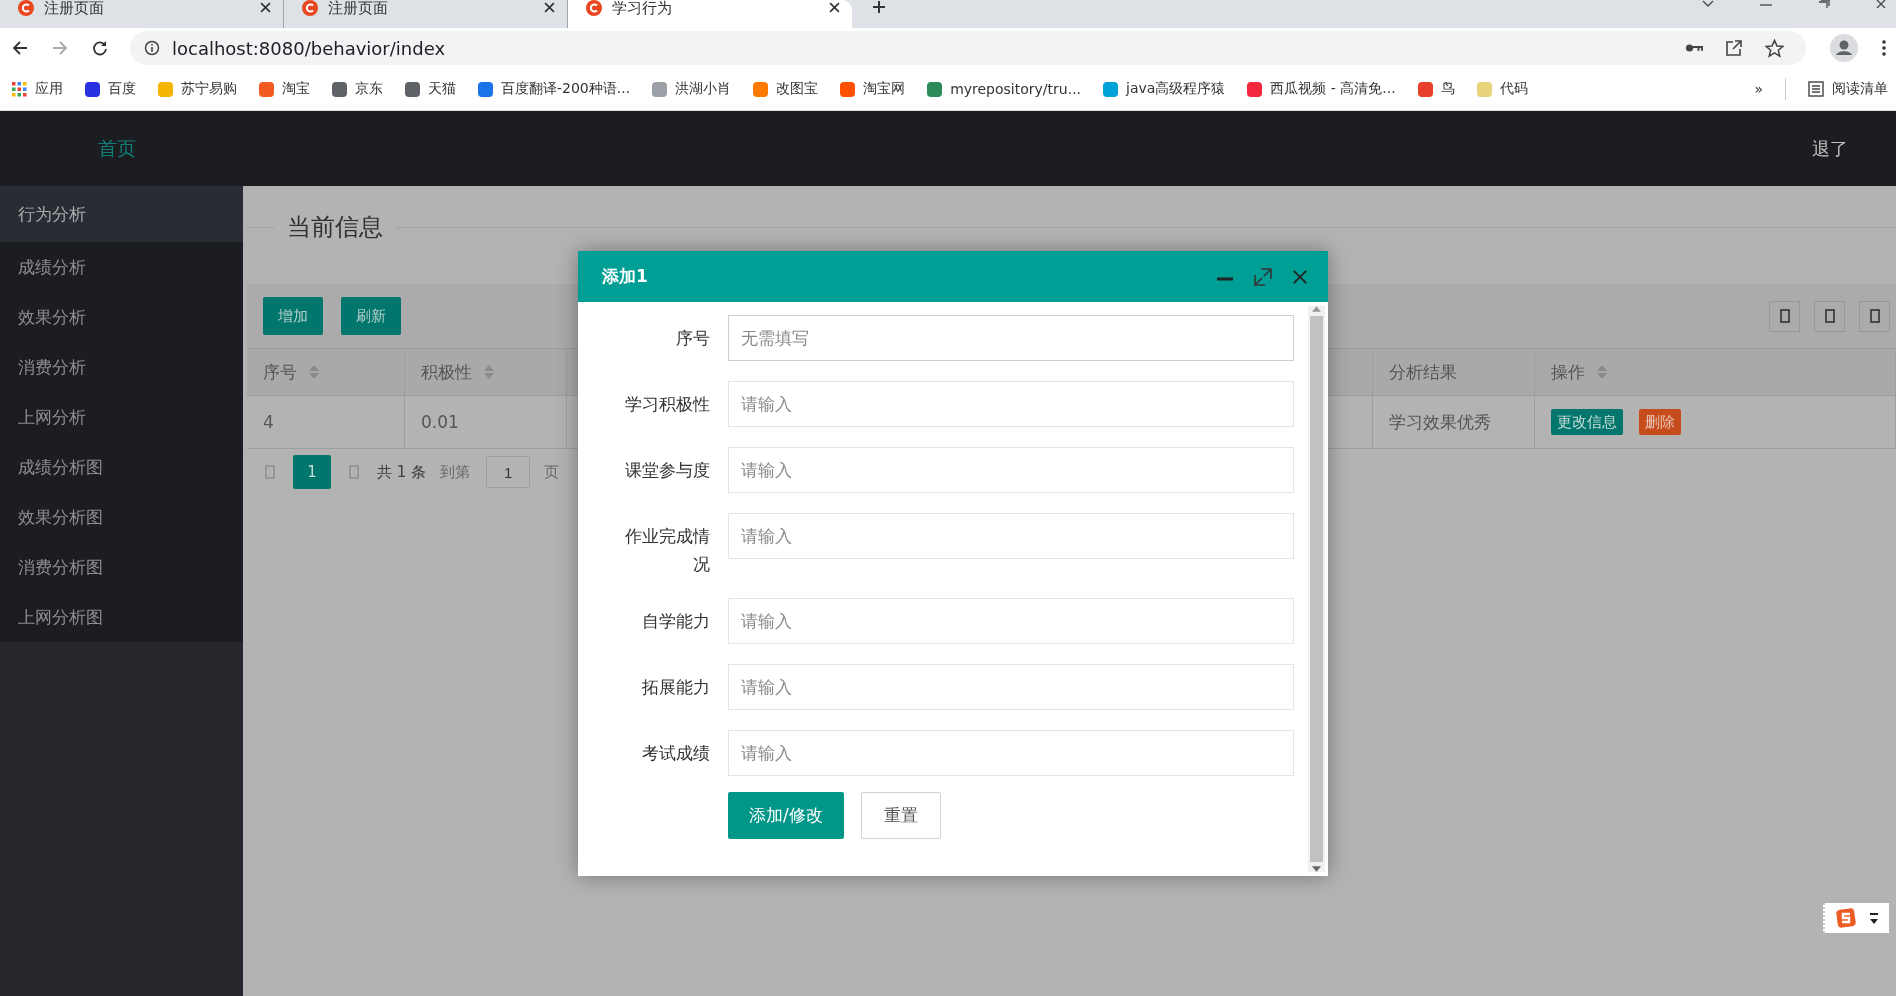  What do you see at coordinates (20, 48) in the screenshot?
I see `back-arrow-icon` at bounding box center [20, 48].